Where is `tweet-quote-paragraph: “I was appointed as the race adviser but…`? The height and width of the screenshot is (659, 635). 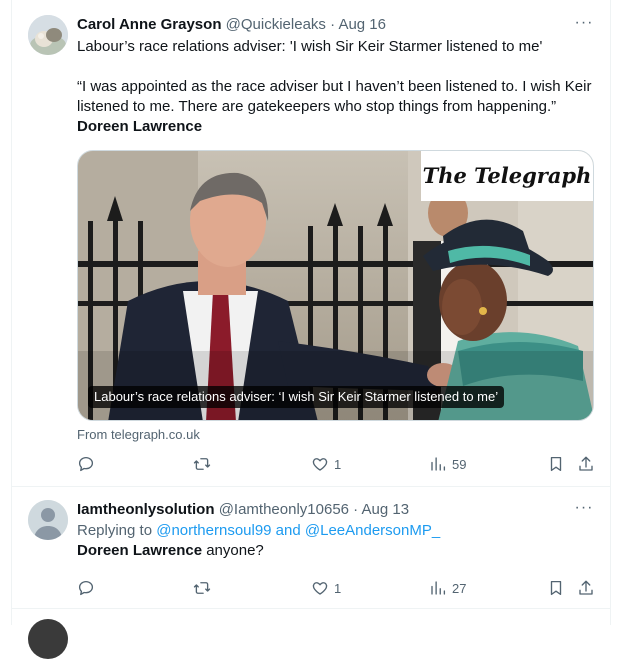
tweet-quote-paragraph: “I was appointed as the race adviser but… is located at coordinates (335, 107).